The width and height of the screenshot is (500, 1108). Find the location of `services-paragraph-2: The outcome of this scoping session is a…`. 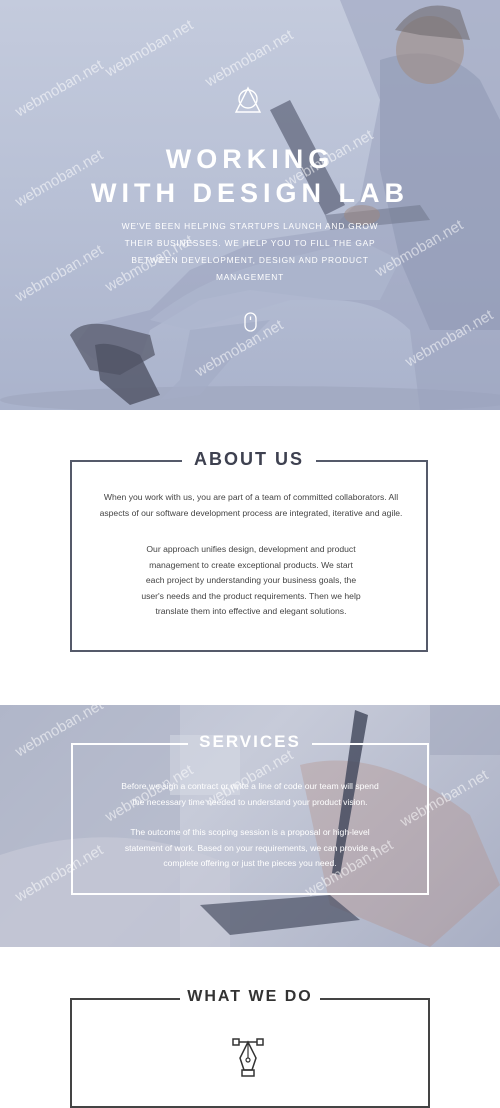

services-paragraph-2: The outcome of this scoping session is a… is located at coordinates (250, 847).